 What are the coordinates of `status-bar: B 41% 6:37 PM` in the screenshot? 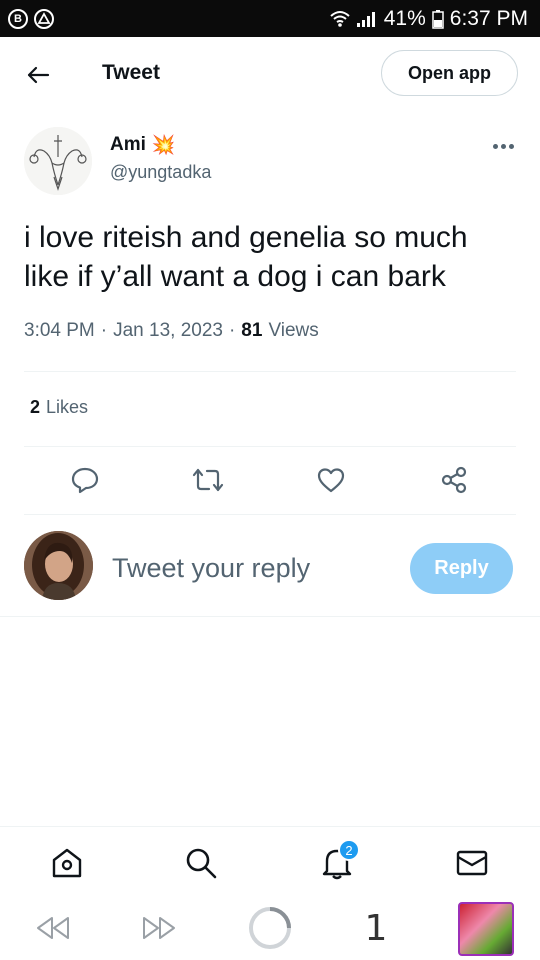 It's located at (270, 18).